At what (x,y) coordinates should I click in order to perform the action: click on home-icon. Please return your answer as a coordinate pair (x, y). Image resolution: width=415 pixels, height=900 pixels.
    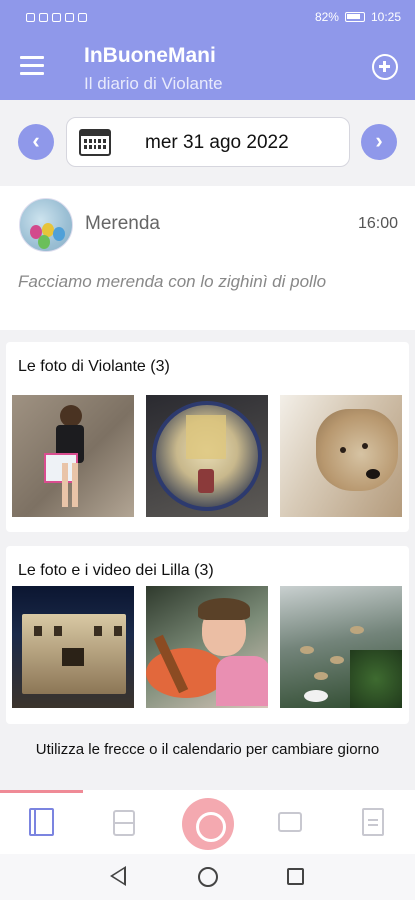
    Looking at the image, I should click on (208, 877).